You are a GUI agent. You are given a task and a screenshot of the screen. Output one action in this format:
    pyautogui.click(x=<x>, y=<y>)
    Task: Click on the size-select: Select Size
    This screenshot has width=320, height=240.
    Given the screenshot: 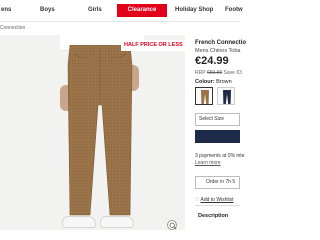 What is the action you would take?
    pyautogui.click(x=217, y=119)
    